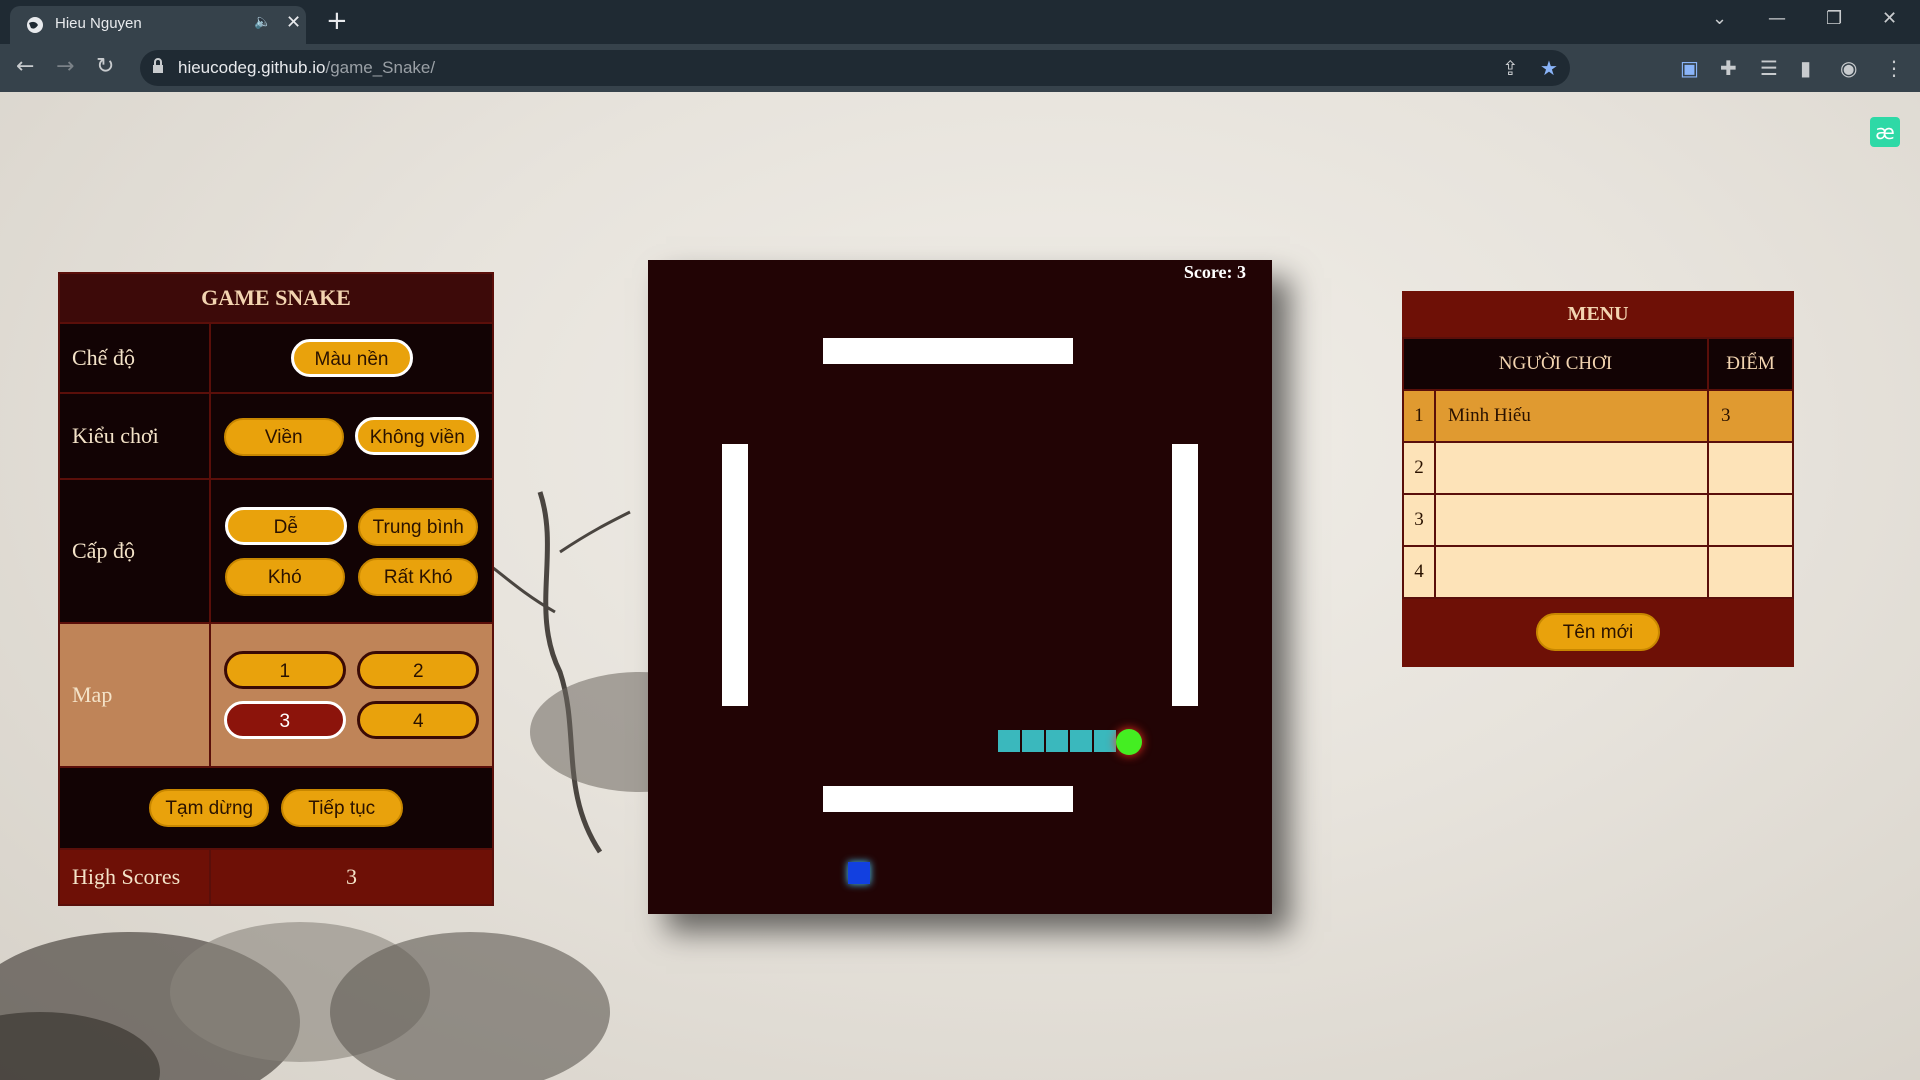 The width and height of the screenshot is (1920, 1080). Describe the element at coordinates (1728, 68) in the screenshot. I see `extensions-puzzle-icon: ✚` at that location.